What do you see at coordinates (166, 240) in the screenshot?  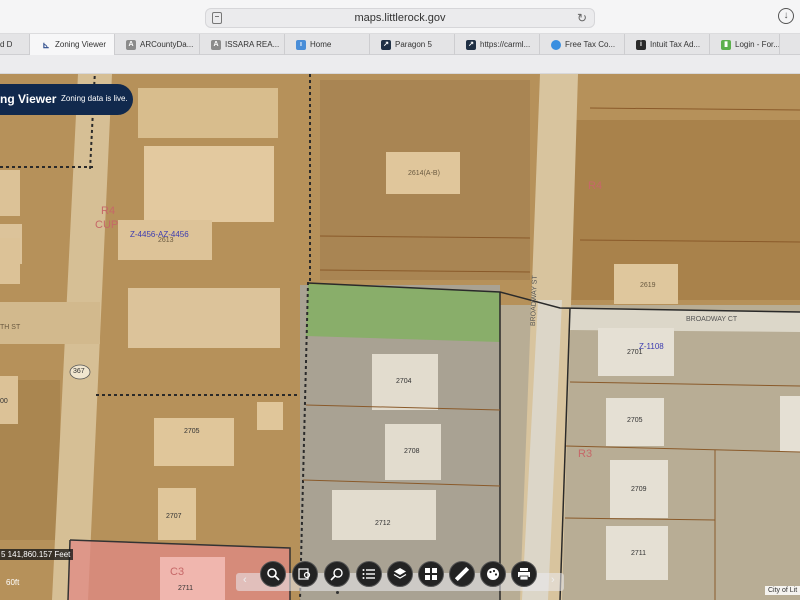 I see `address-label: 2613` at bounding box center [166, 240].